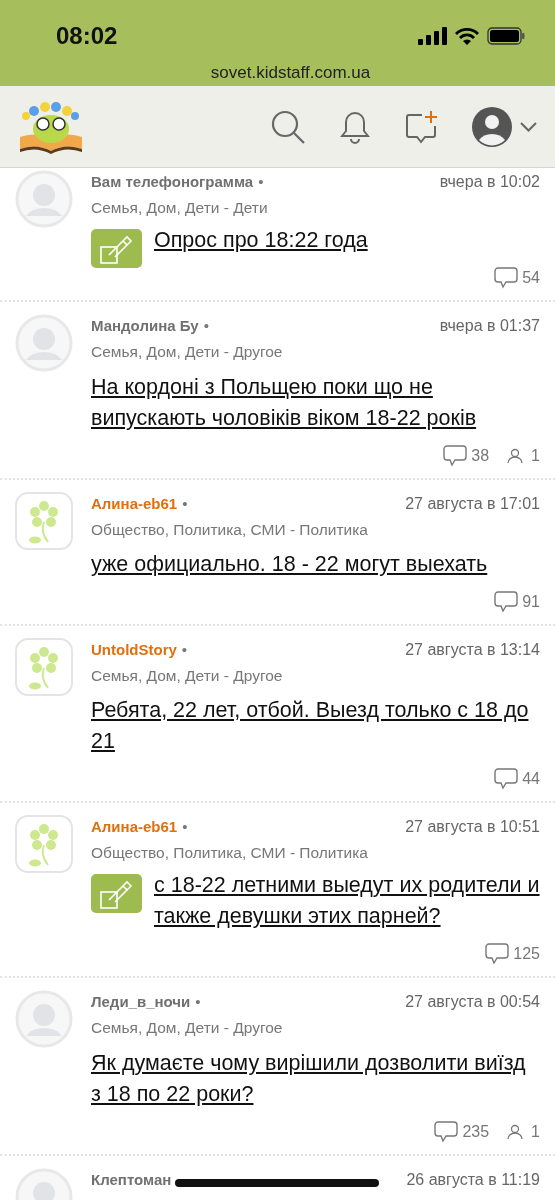 Image resolution: width=555 pixels, height=1200 pixels. What do you see at coordinates (288, 126) in the screenshot?
I see `search-icon` at bounding box center [288, 126].